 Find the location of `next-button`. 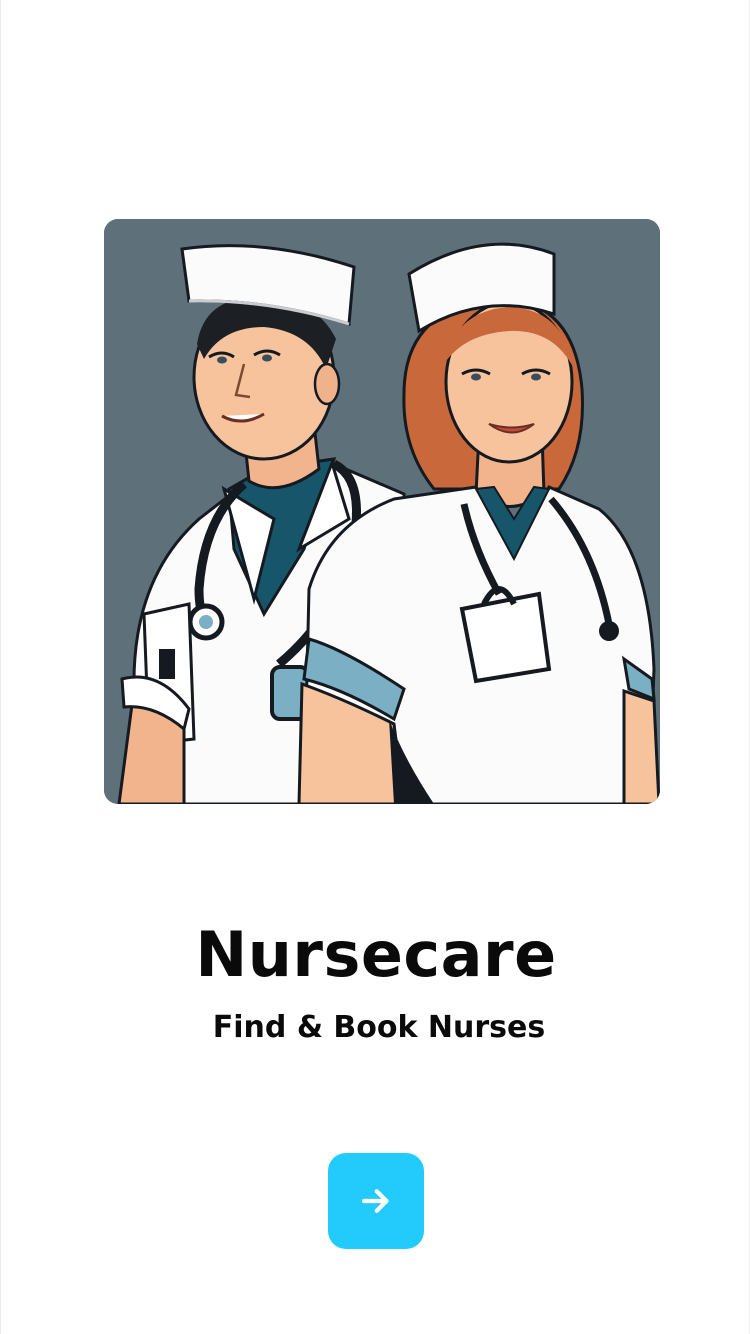

next-button is located at coordinates (376, 1201).